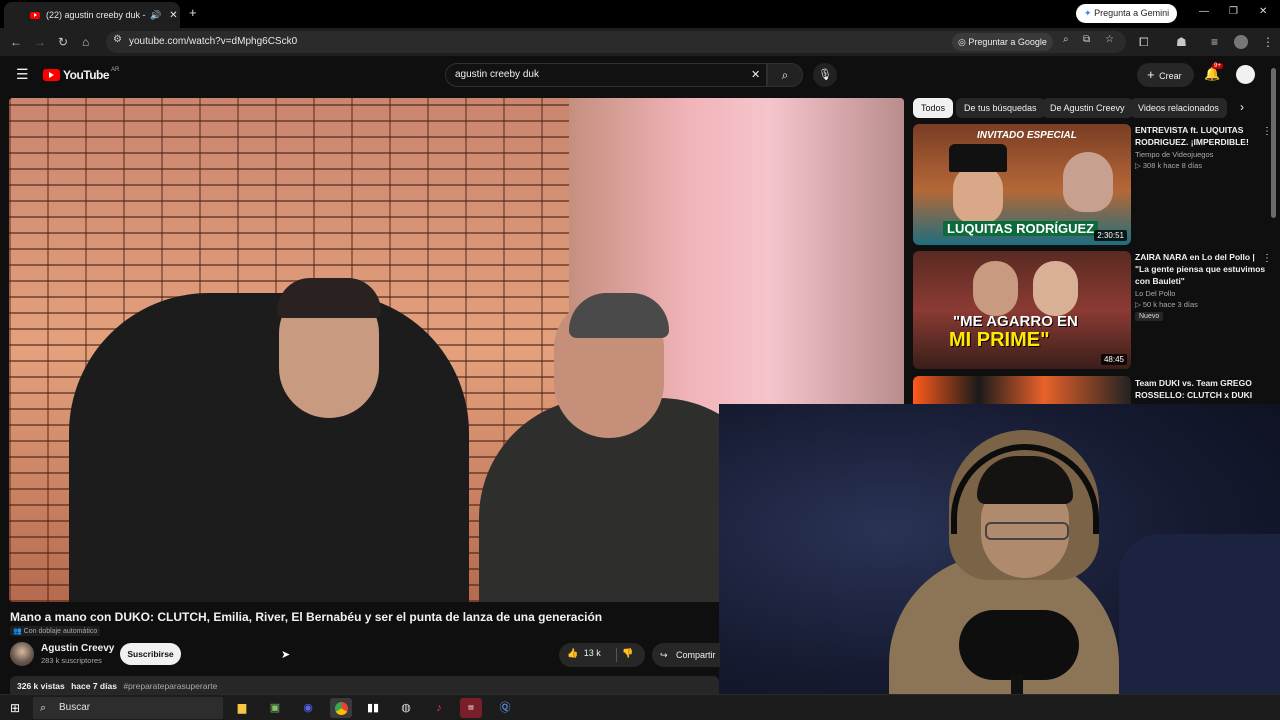  Describe the element at coordinates (1015, 321) in the screenshot. I see `rec-2-thumb-caption-top: "ME AGARRO EN` at that location.